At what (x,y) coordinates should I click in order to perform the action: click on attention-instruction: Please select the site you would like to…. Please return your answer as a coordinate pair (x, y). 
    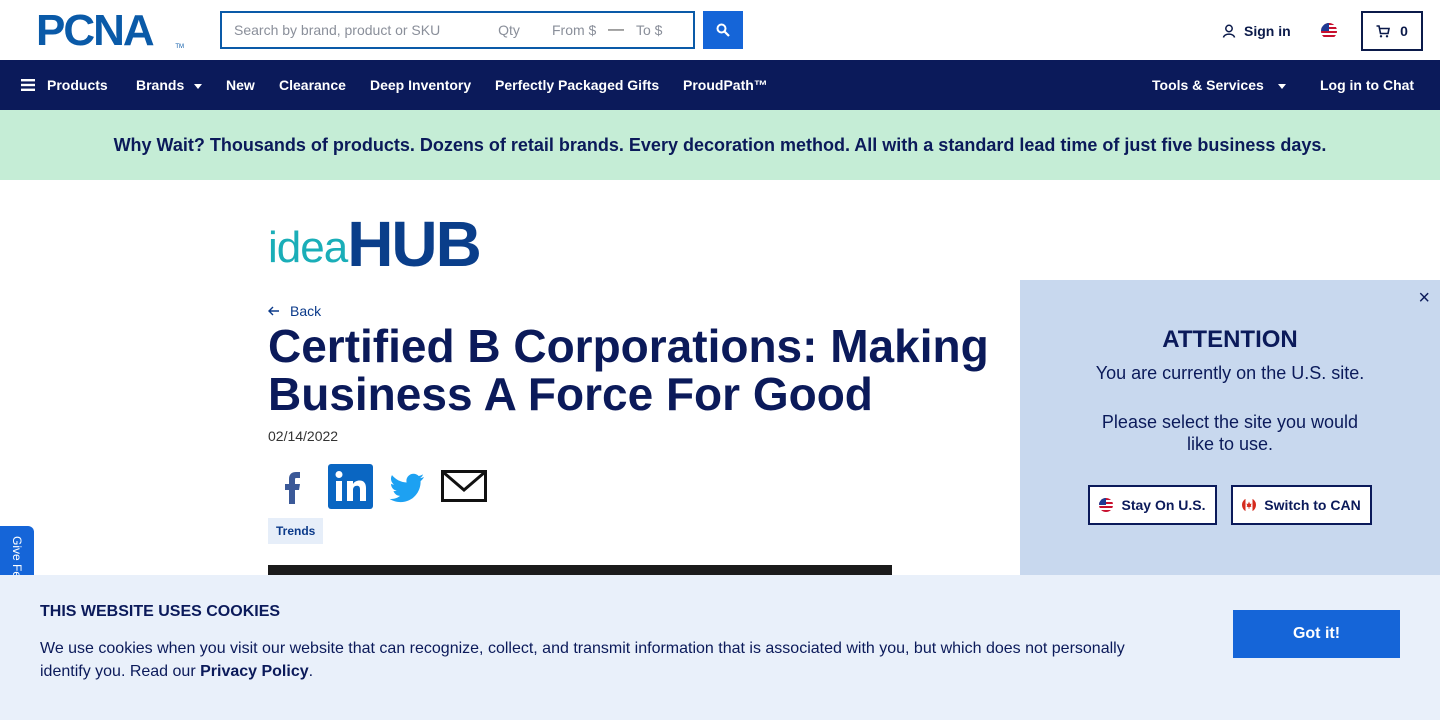
    Looking at the image, I should click on (1230, 433).